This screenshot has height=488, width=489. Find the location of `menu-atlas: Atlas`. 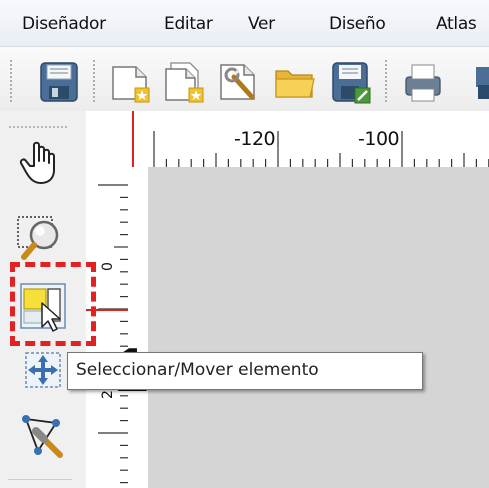

menu-atlas: Atlas is located at coordinates (456, 24).